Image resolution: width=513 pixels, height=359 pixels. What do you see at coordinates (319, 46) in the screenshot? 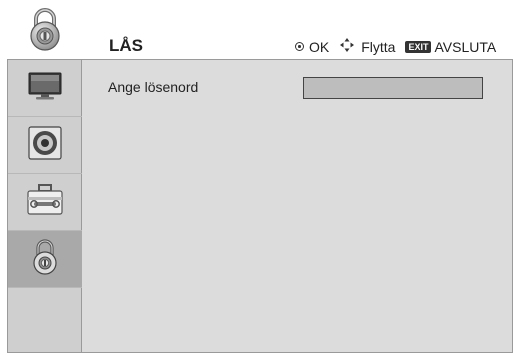
I see `ok-label: OK` at bounding box center [319, 46].